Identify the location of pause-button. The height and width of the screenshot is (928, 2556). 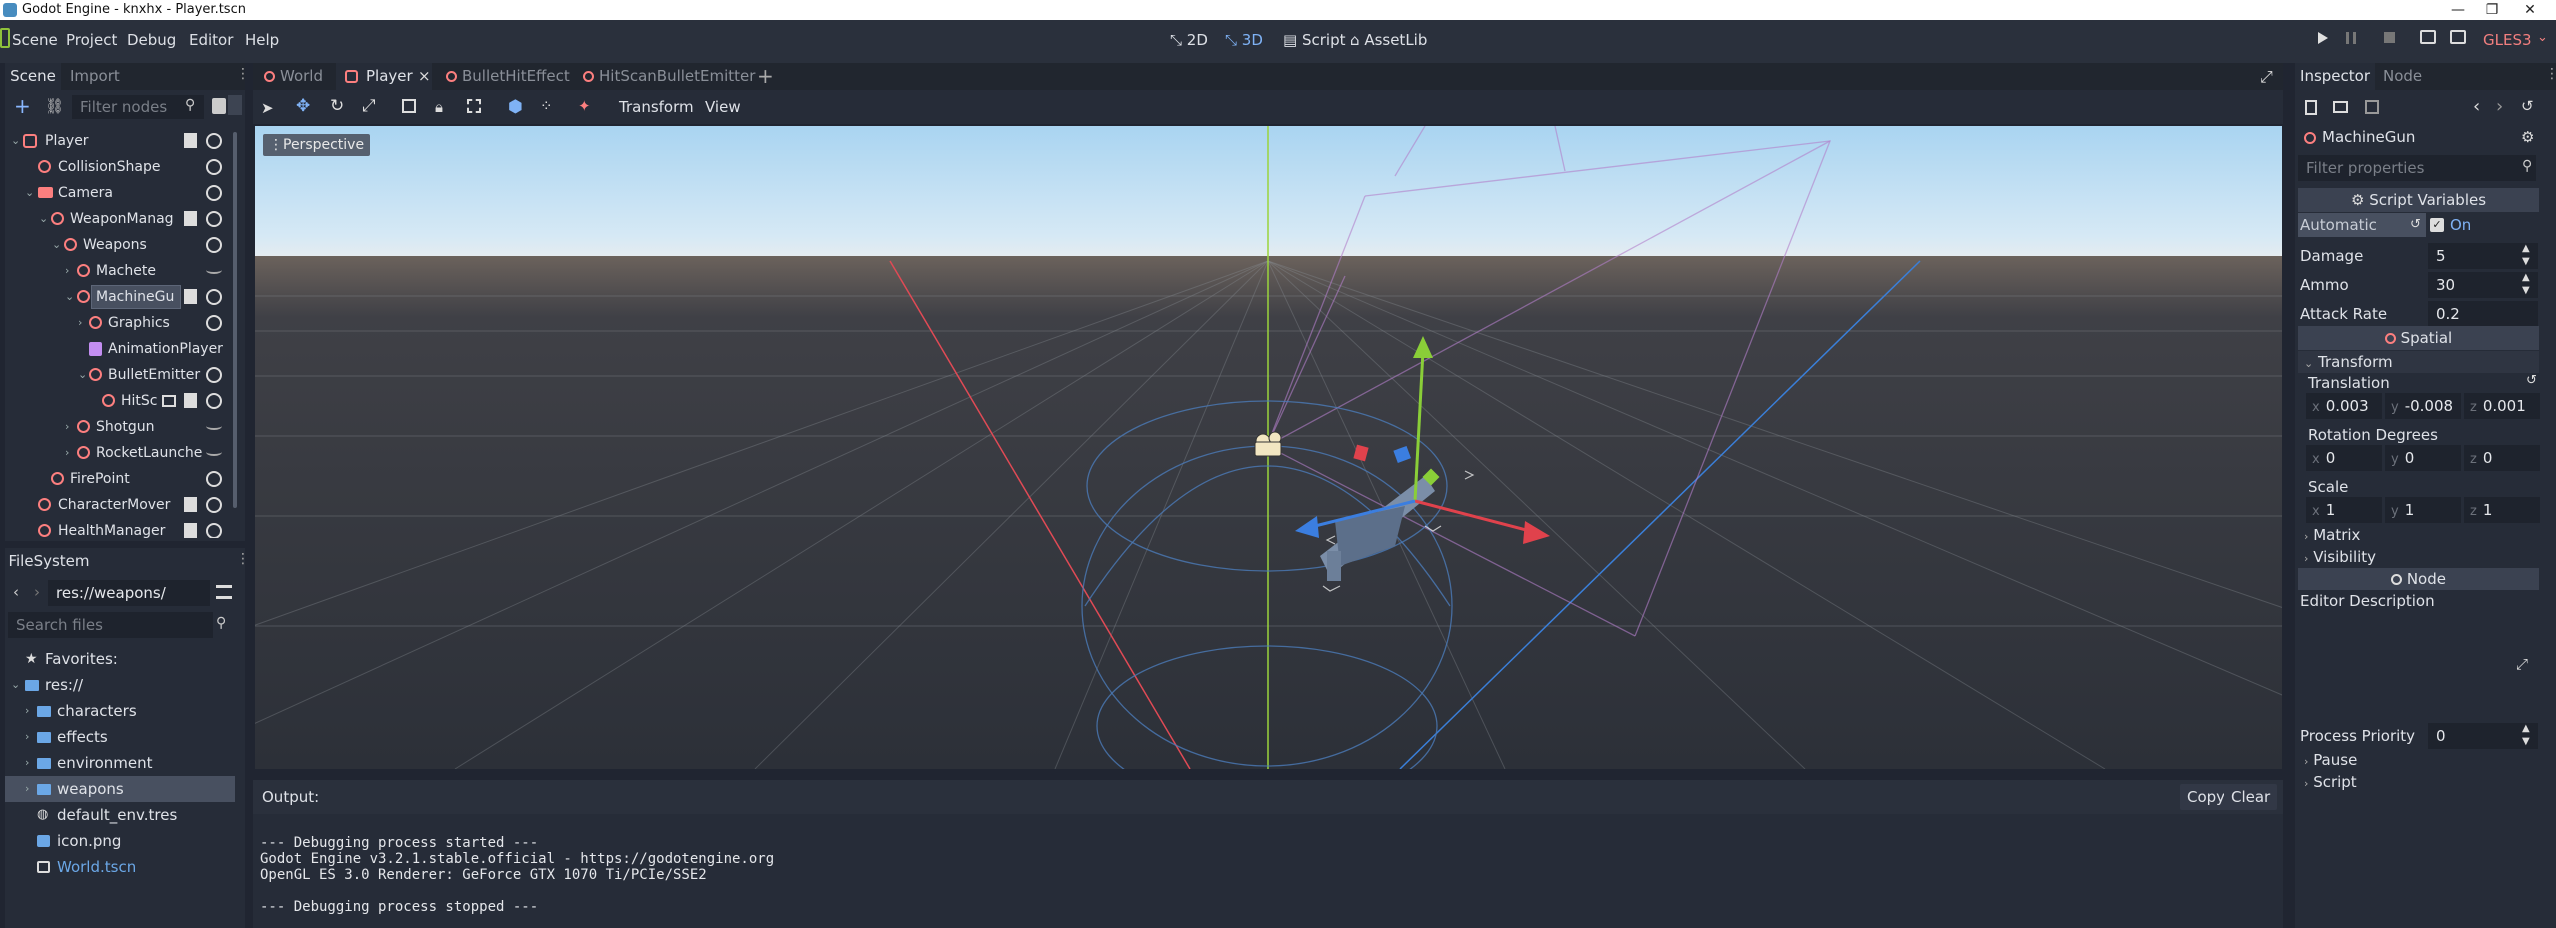
(2351, 38).